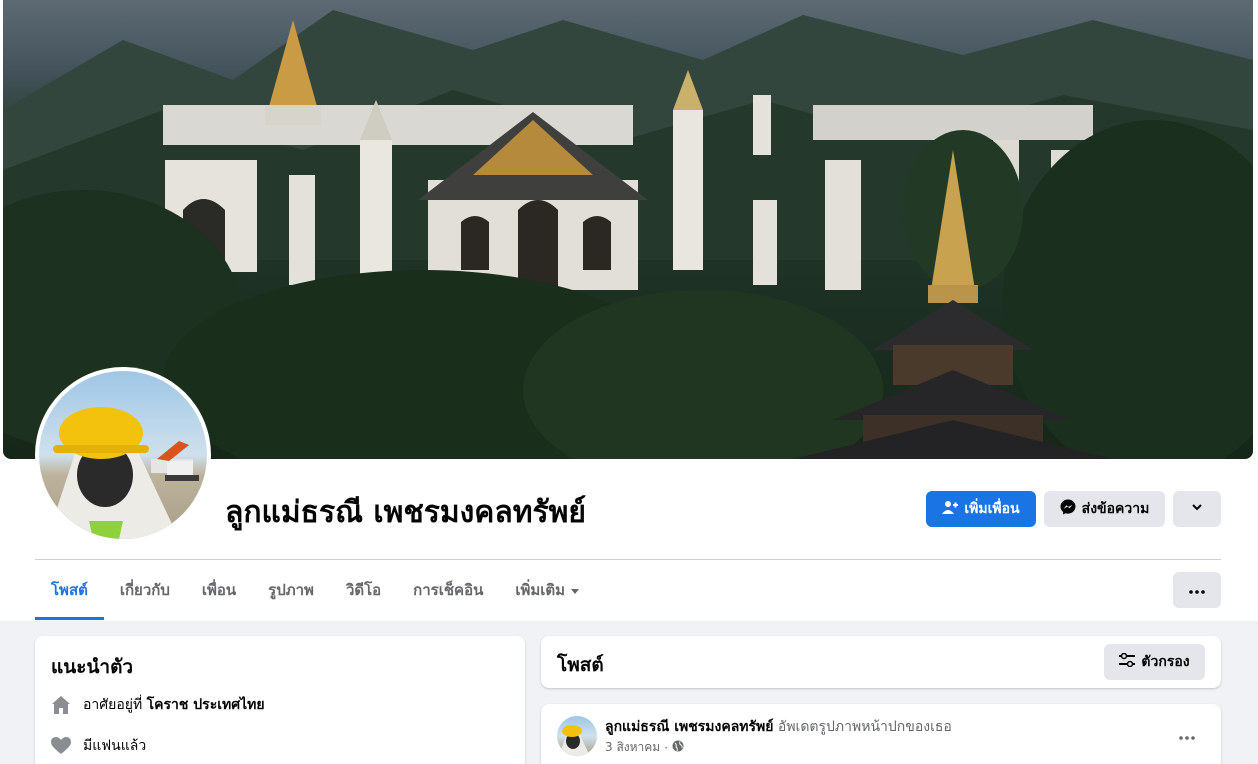  What do you see at coordinates (689, 727) in the screenshot?
I see `post-author-name: ลูกแม่ธรณี เพชรมงคลทรัพย์` at bounding box center [689, 727].